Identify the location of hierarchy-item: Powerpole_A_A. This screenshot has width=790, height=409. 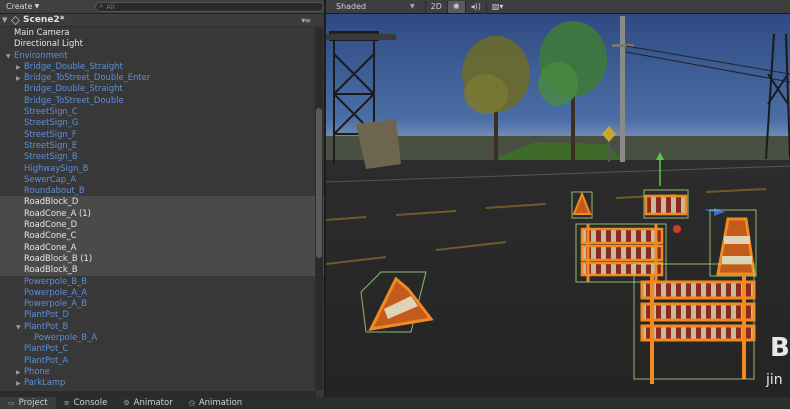
(162, 292).